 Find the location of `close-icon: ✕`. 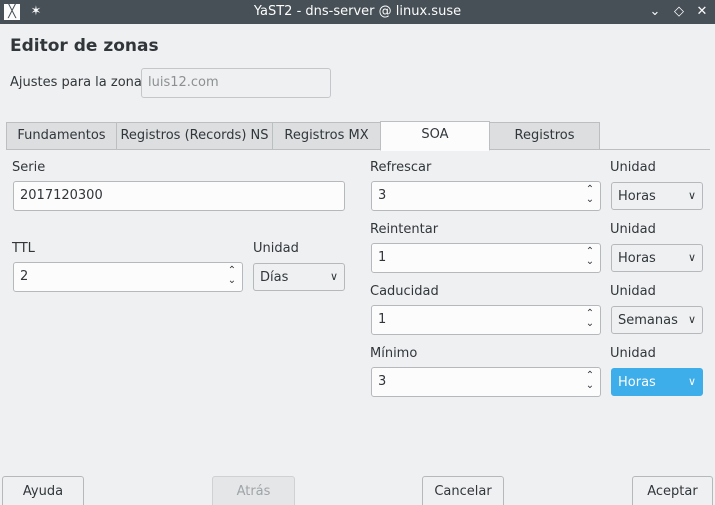

close-icon: ✕ is located at coordinates (702, 12).